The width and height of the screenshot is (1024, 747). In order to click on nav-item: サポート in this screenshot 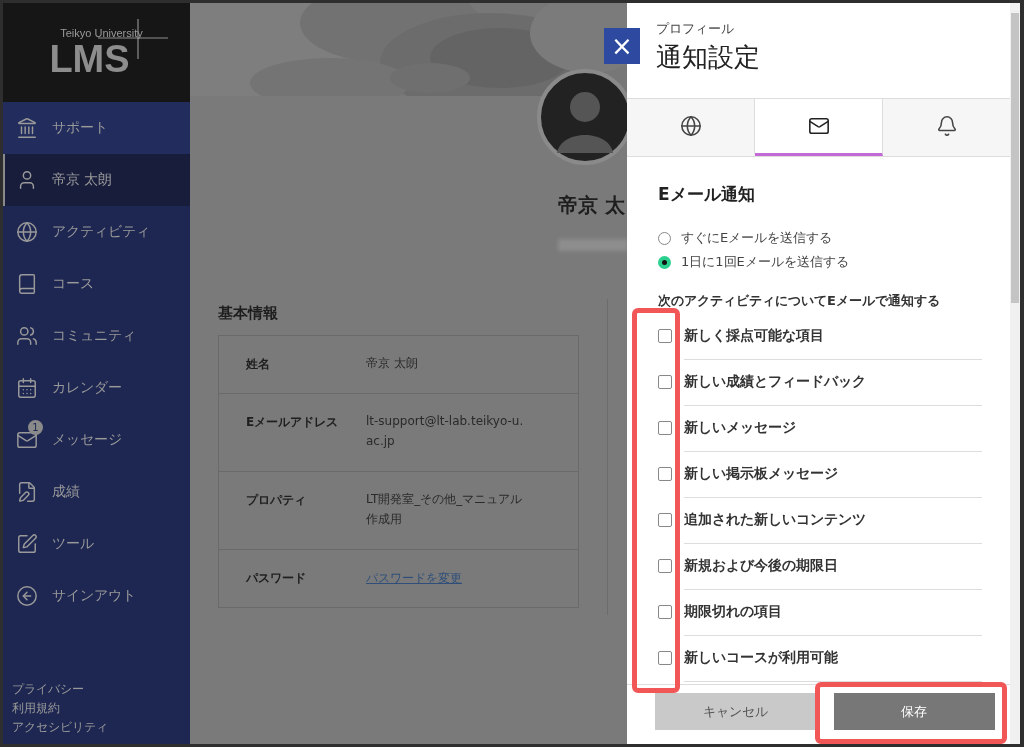, I will do `click(96, 128)`.